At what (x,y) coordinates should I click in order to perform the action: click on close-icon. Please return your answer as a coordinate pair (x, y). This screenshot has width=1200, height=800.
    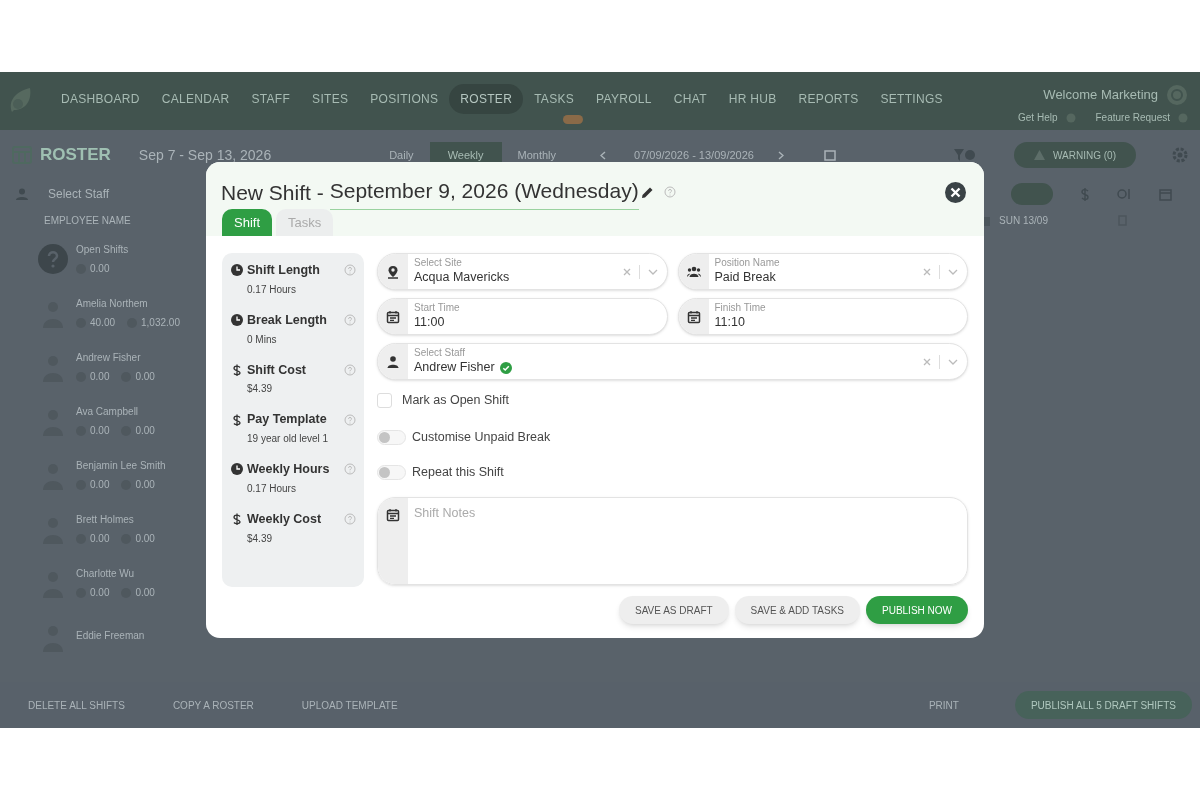
    Looking at the image, I should click on (955, 192).